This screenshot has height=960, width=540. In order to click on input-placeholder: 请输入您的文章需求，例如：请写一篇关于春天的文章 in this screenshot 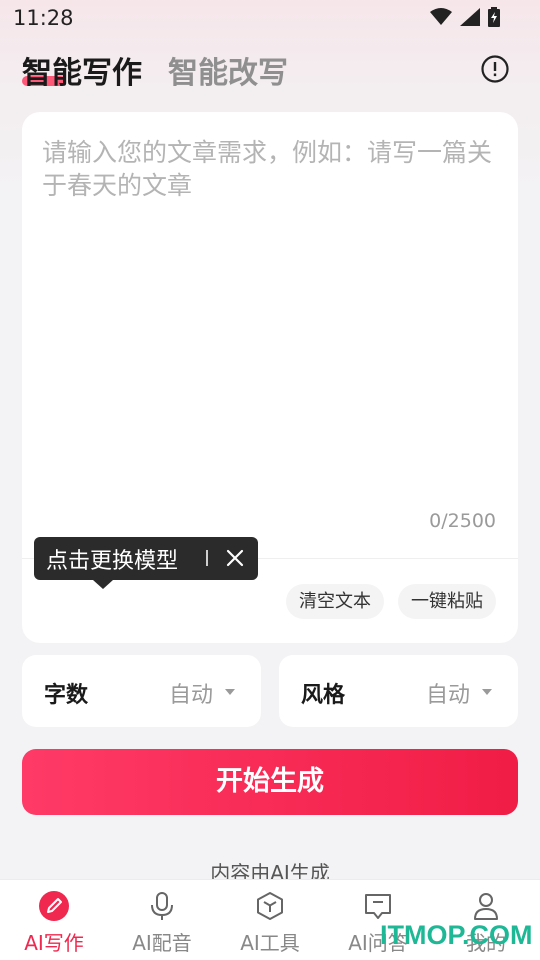, I will do `click(267, 169)`.